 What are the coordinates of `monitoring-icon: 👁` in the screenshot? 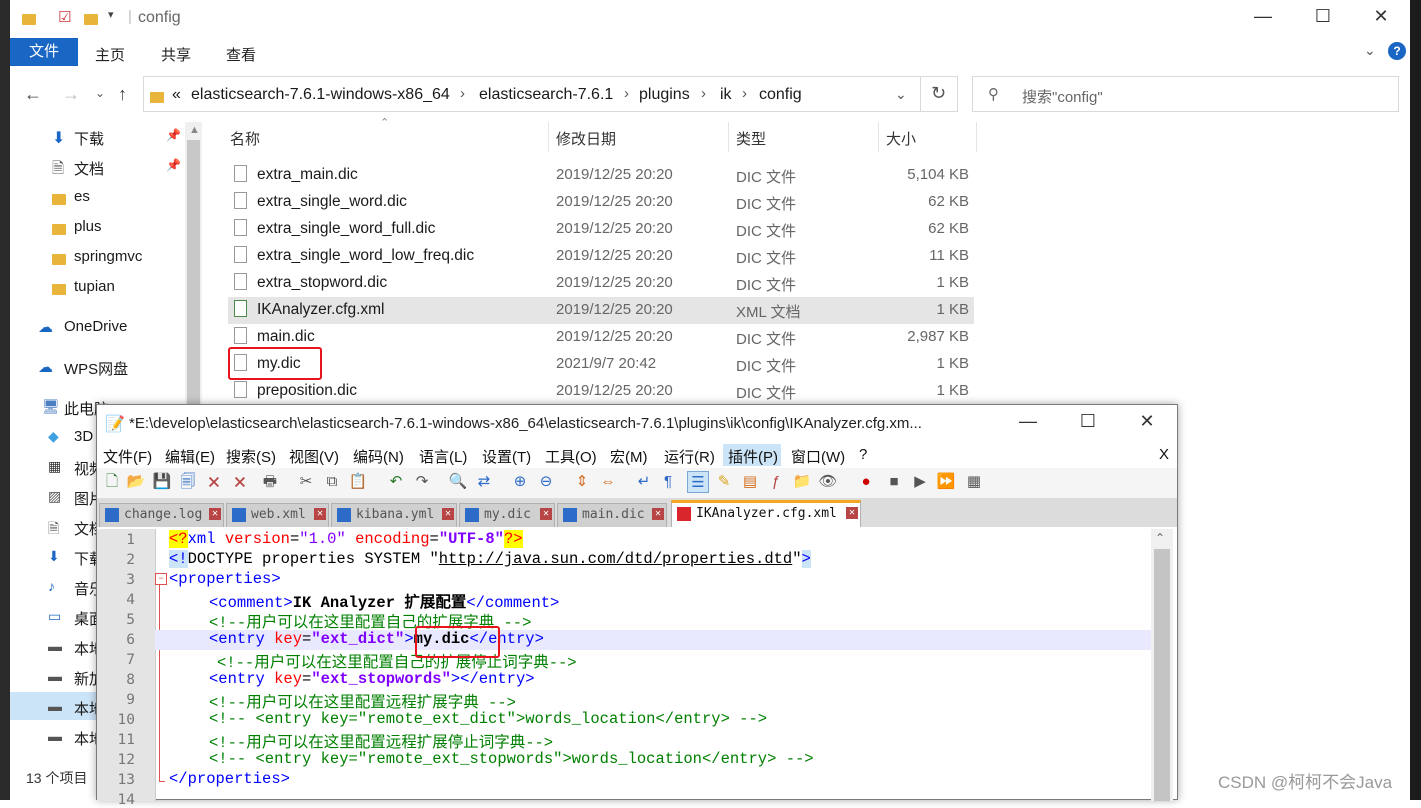 It's located at (828, 482).